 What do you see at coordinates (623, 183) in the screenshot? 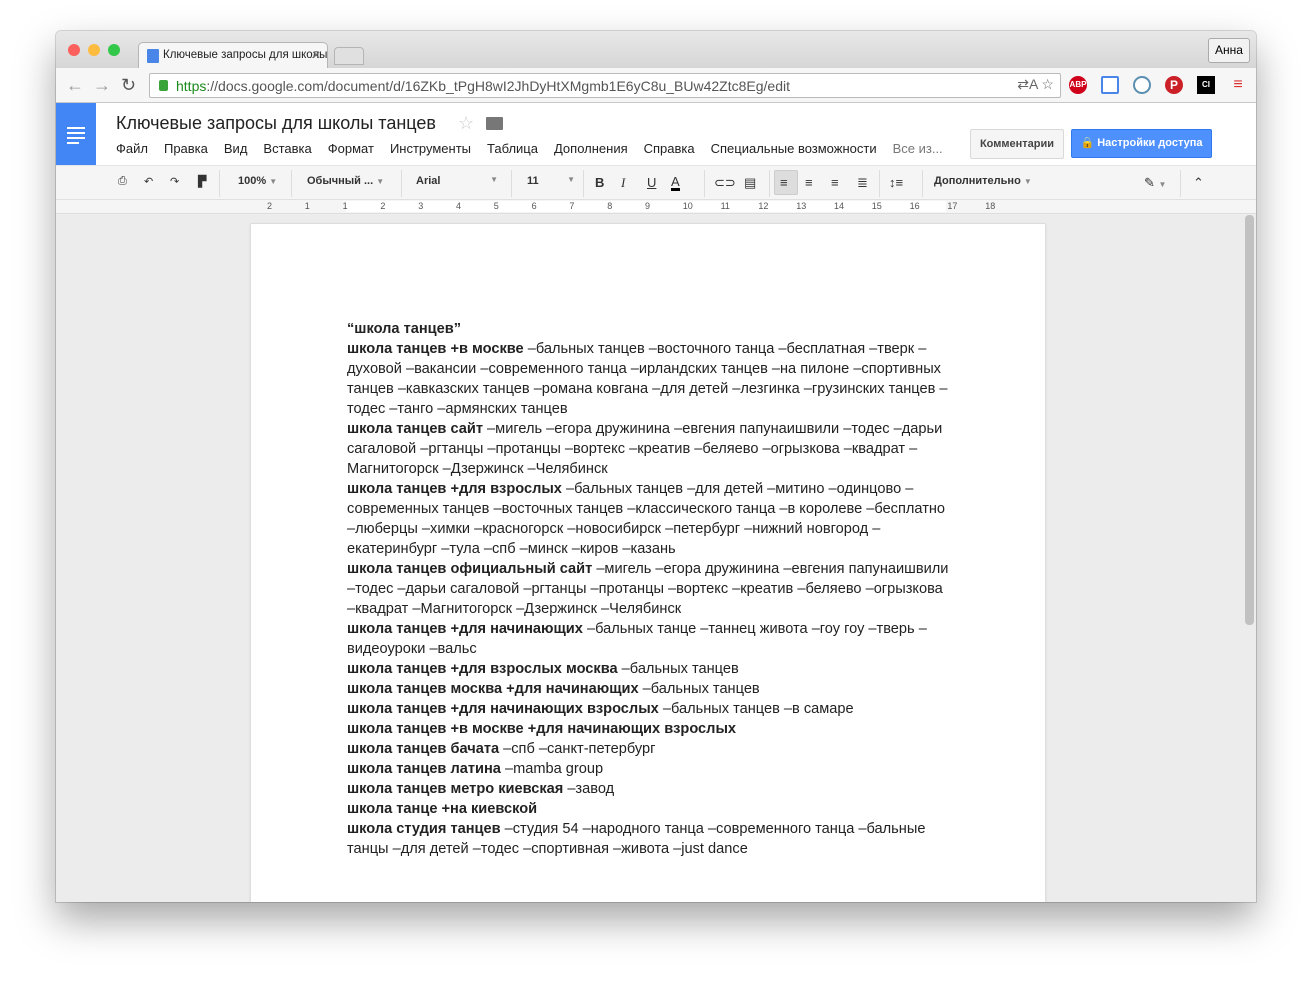
I see `italic-button: I` at bounding box center [623, 183].